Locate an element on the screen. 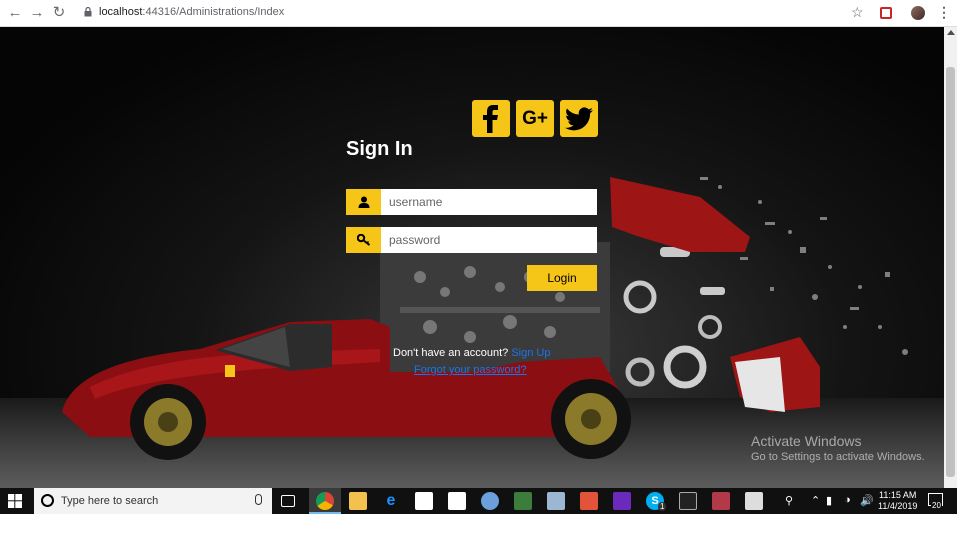 The width and height of the screenshot is (957, 538). notification-count: 20 is located at coordinates (936, 505).